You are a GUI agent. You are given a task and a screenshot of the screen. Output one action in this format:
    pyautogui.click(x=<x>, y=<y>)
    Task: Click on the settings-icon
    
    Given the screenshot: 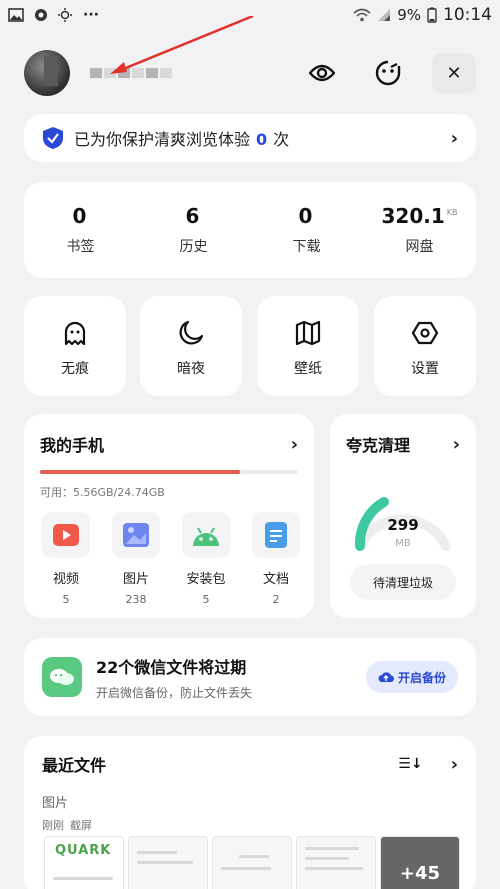 What is the action you would take?
    pyautogui.click(x=425, y=333)
    